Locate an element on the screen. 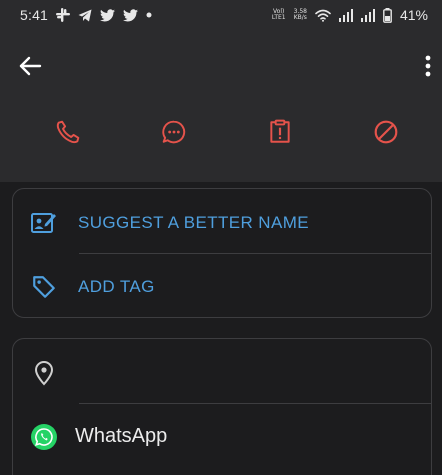  report-icon is located at coordinates (280, 131).